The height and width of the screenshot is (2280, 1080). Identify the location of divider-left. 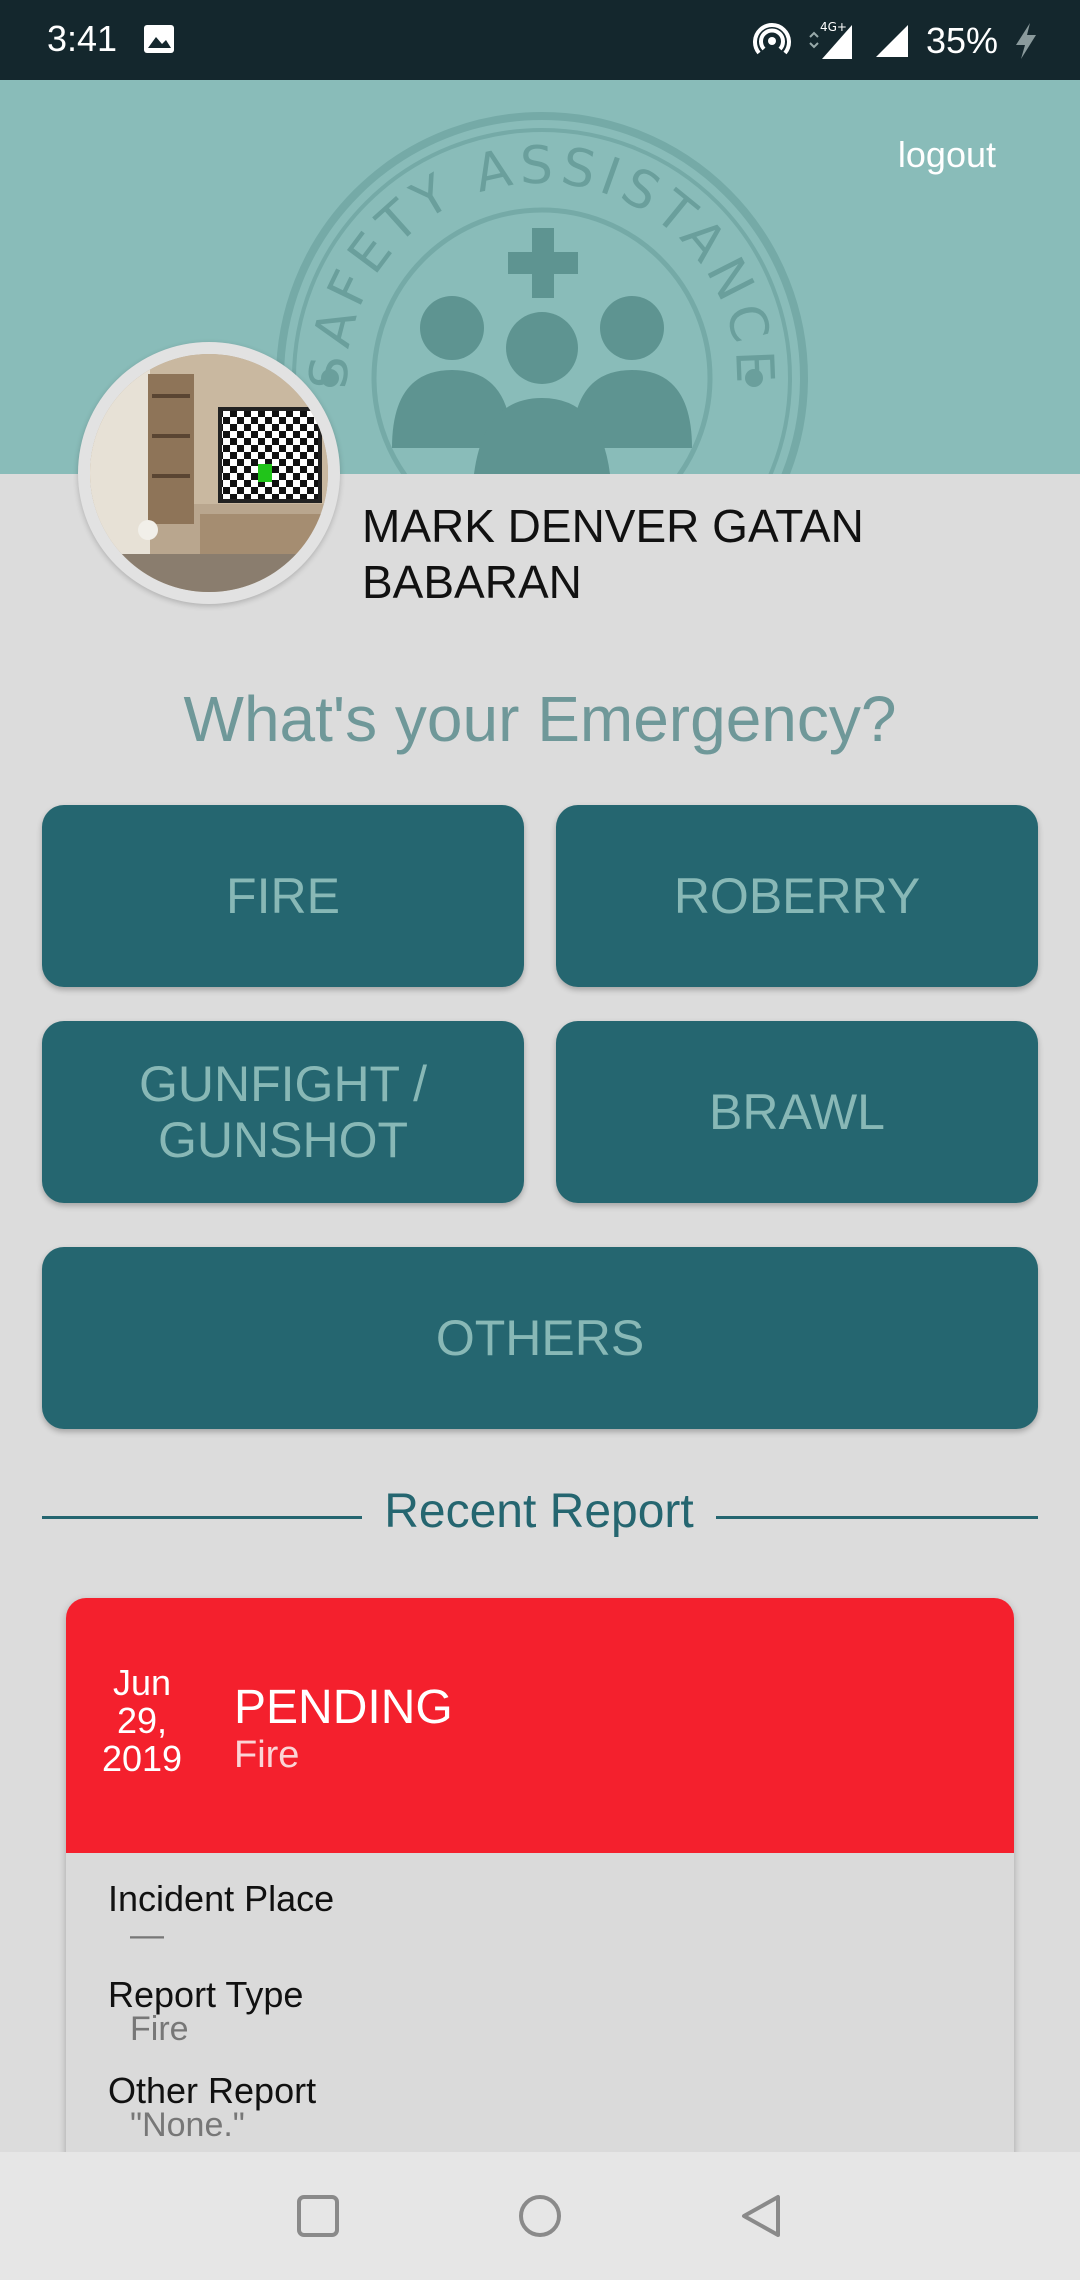
(202, 1517).